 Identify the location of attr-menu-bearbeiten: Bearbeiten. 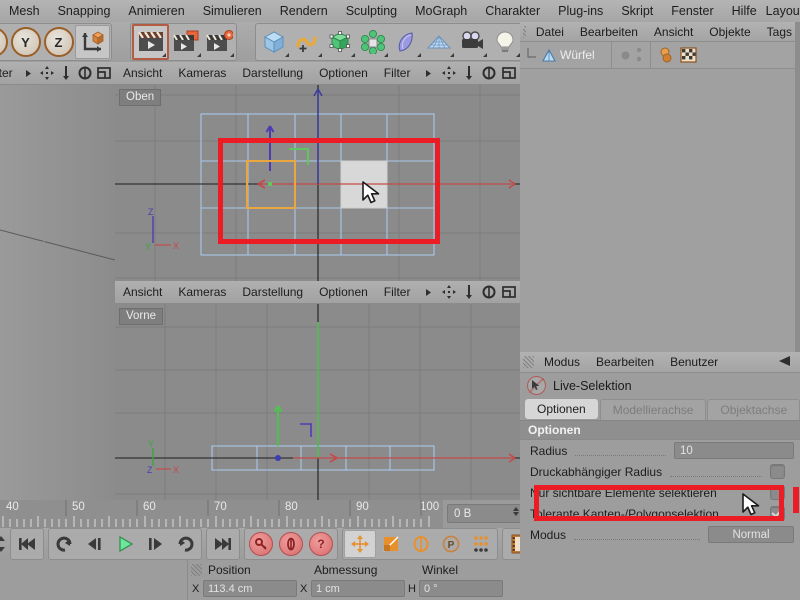
(625, 362).